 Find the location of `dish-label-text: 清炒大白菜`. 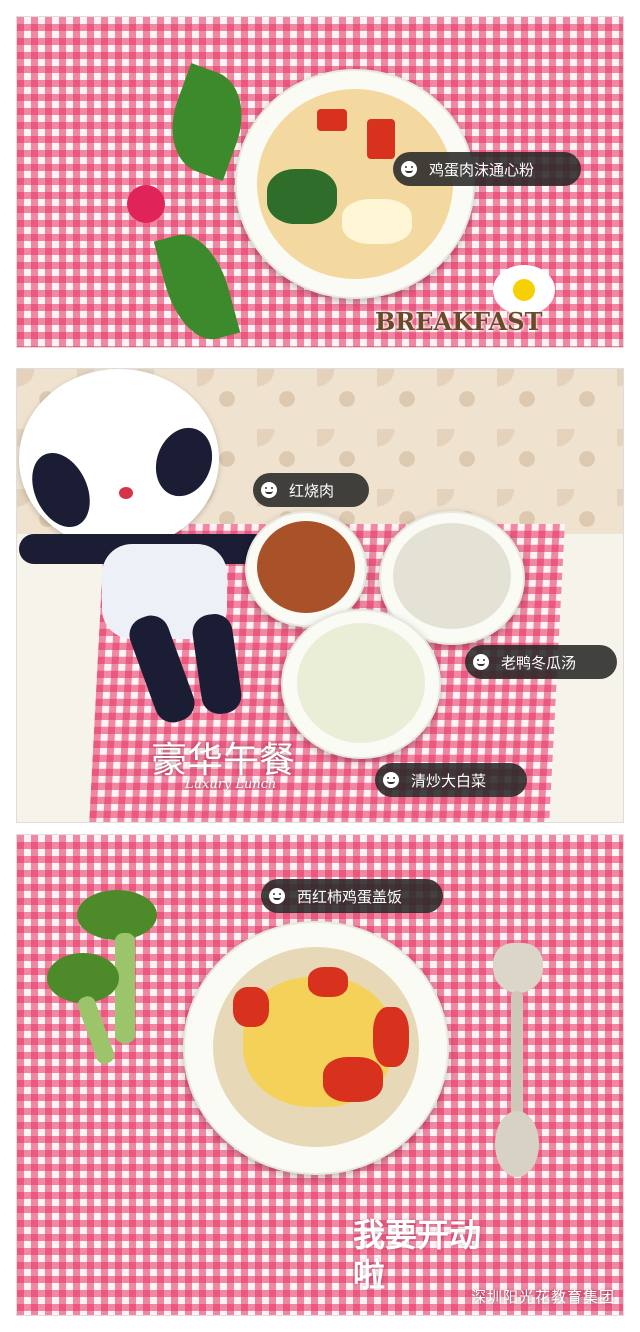

dish-label-text: 清炒大白菜 is located at coordinates (449, 780).